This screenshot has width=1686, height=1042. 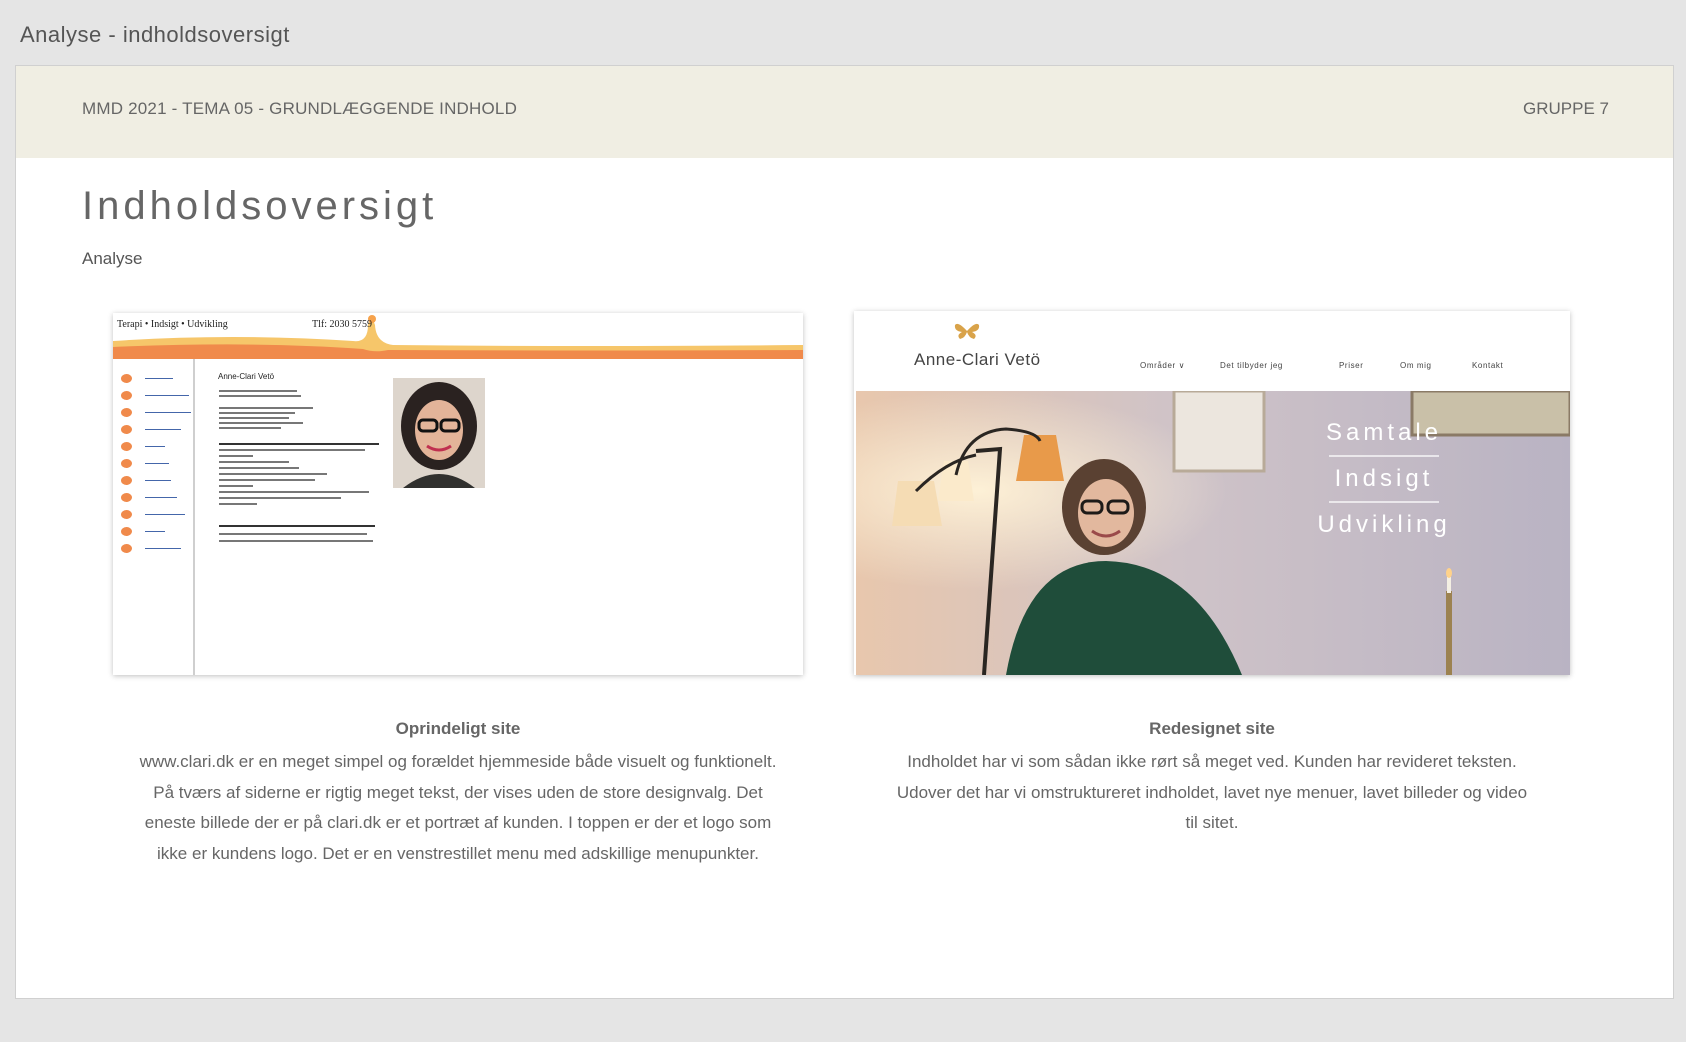 I want to click on hero-word-samtale: Samtale, so click(x=1384, y=432).